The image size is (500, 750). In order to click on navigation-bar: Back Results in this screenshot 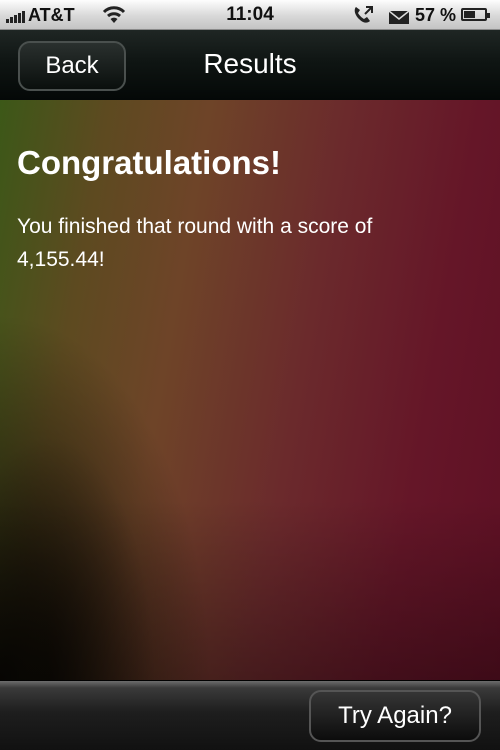, I will do `click(250, 65)`.